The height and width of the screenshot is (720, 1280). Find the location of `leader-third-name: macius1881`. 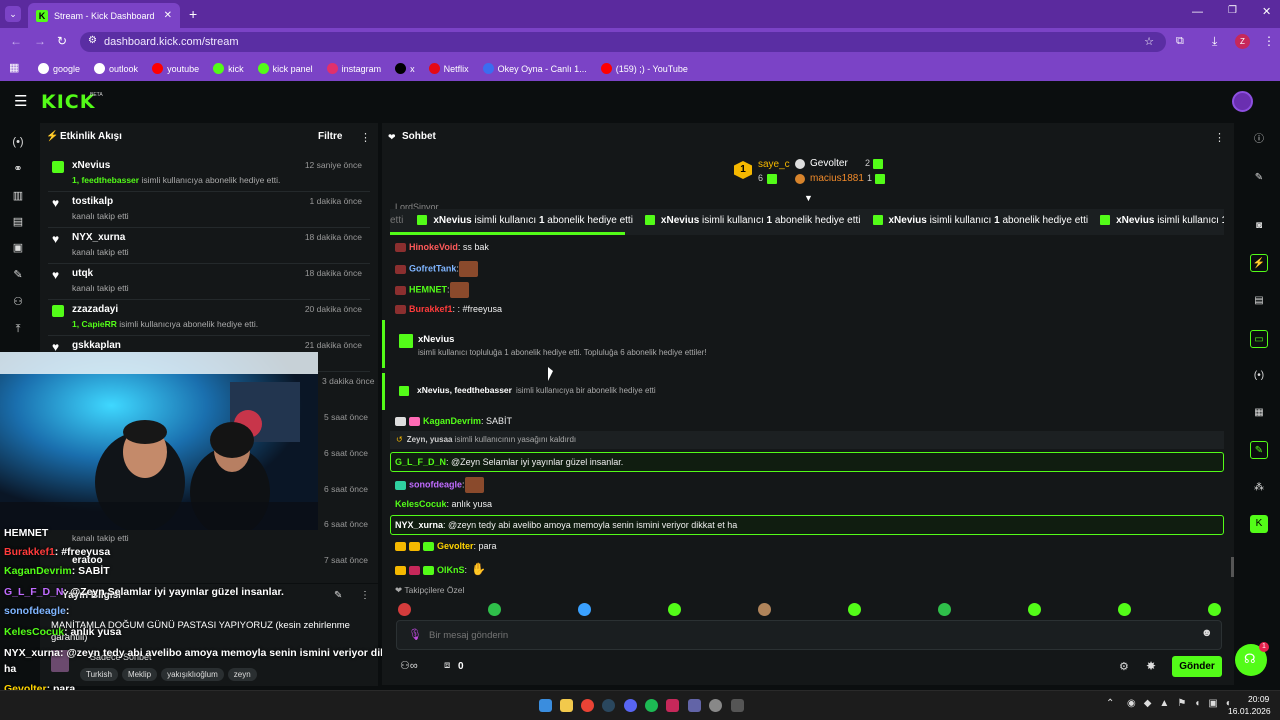

leader-third-name: macius1881 is located at coordinates (837, 178).